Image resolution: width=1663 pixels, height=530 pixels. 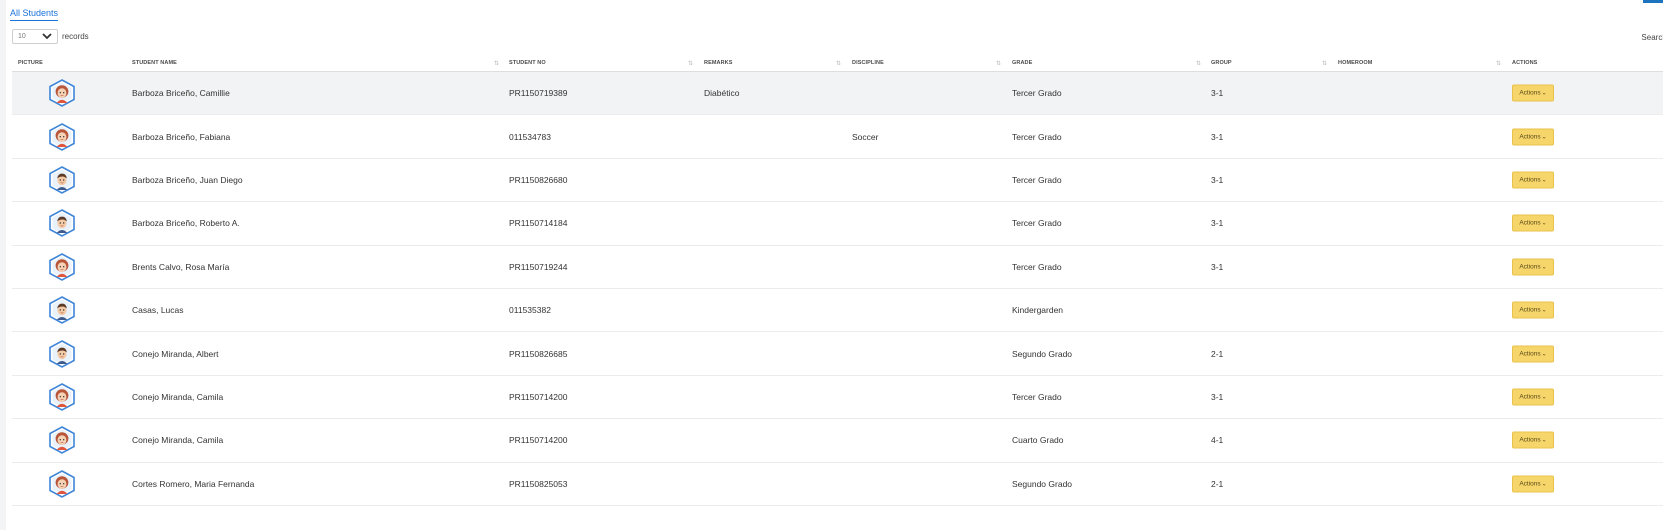 I want to click on student-no-cell: PR1150826685, so click(x=538, y=353).